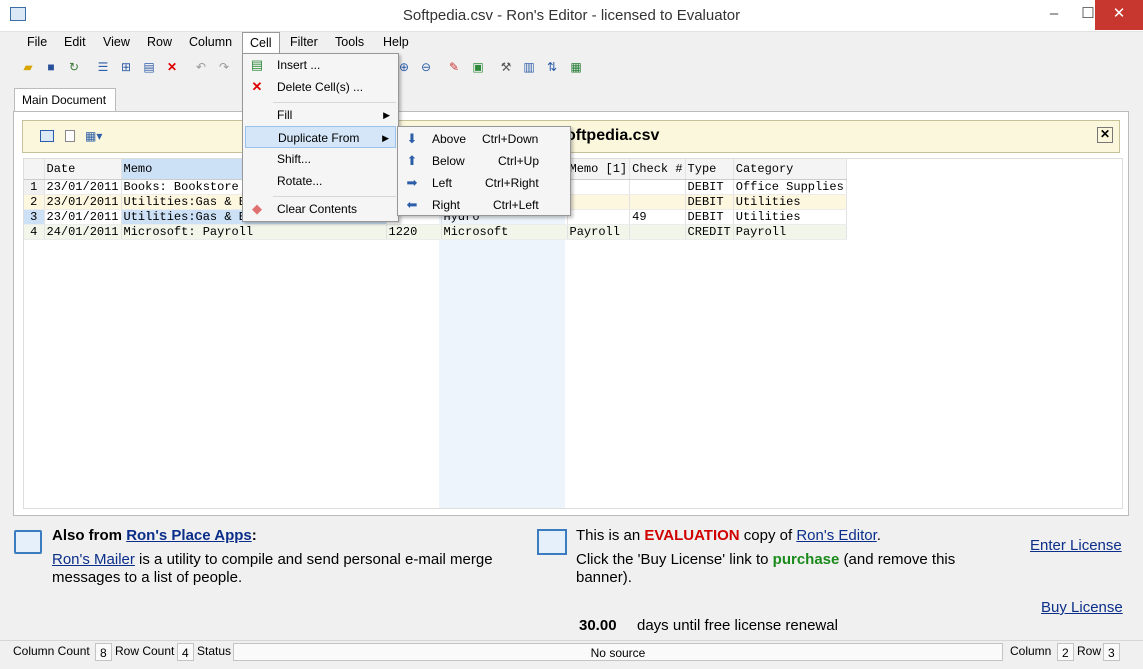  Describe the element at coordinates (1119, 15) in the screenshot. I see `close-button: ✕` at that location.